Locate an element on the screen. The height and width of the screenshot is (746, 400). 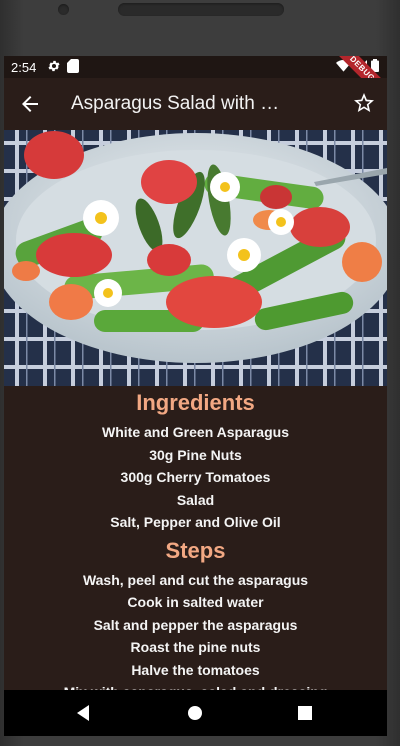
nav-recents-button is located at coordinates (305, 713).